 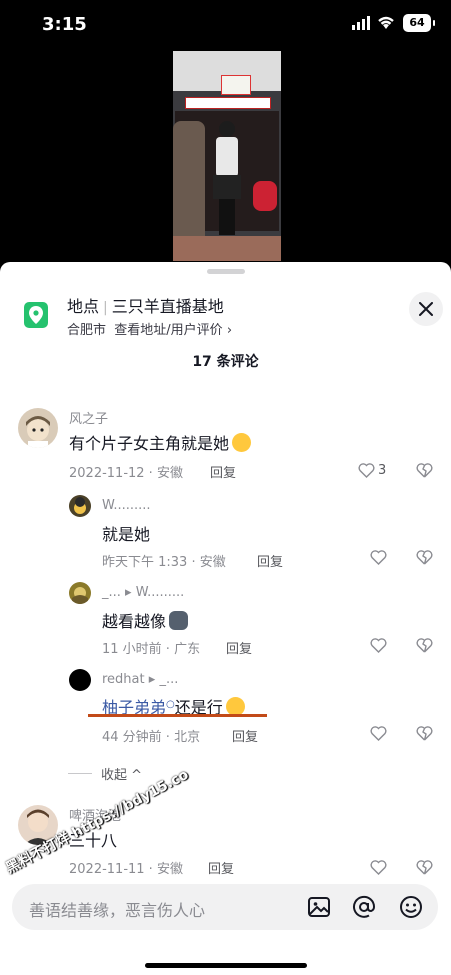 I want to click on location-subtitle: 合肥市 查看地址/用户评价 ›, so click(x=149, y=328).